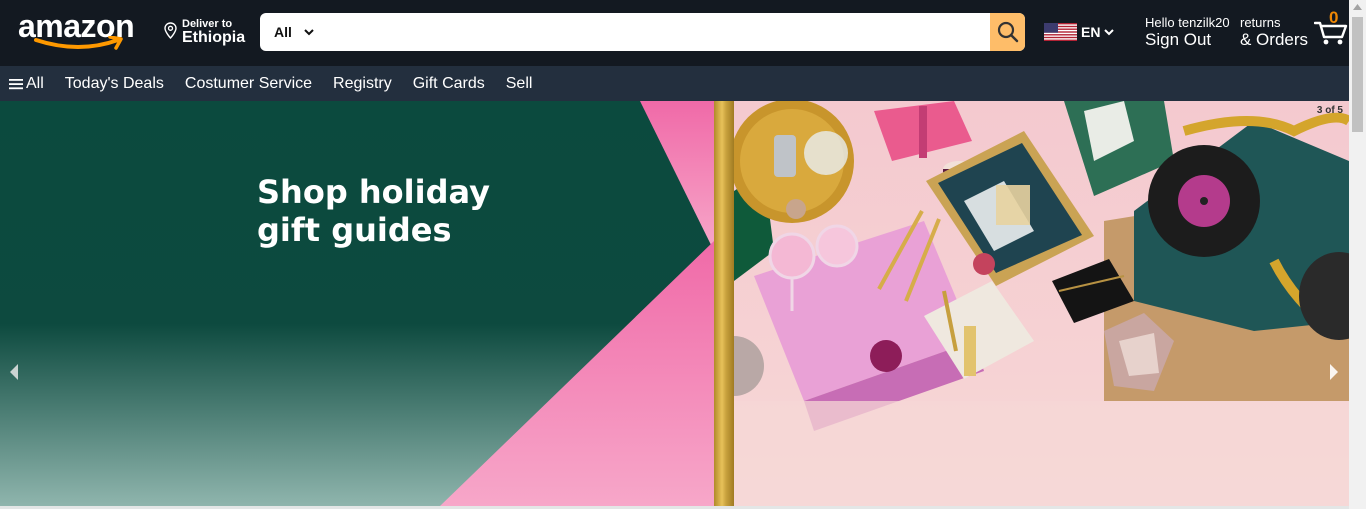  What do you see at coordinates (1187, 22) in the screenshot?
I see `account-greeting: Hello tenzilk20` at bounding box center [1187, 22].